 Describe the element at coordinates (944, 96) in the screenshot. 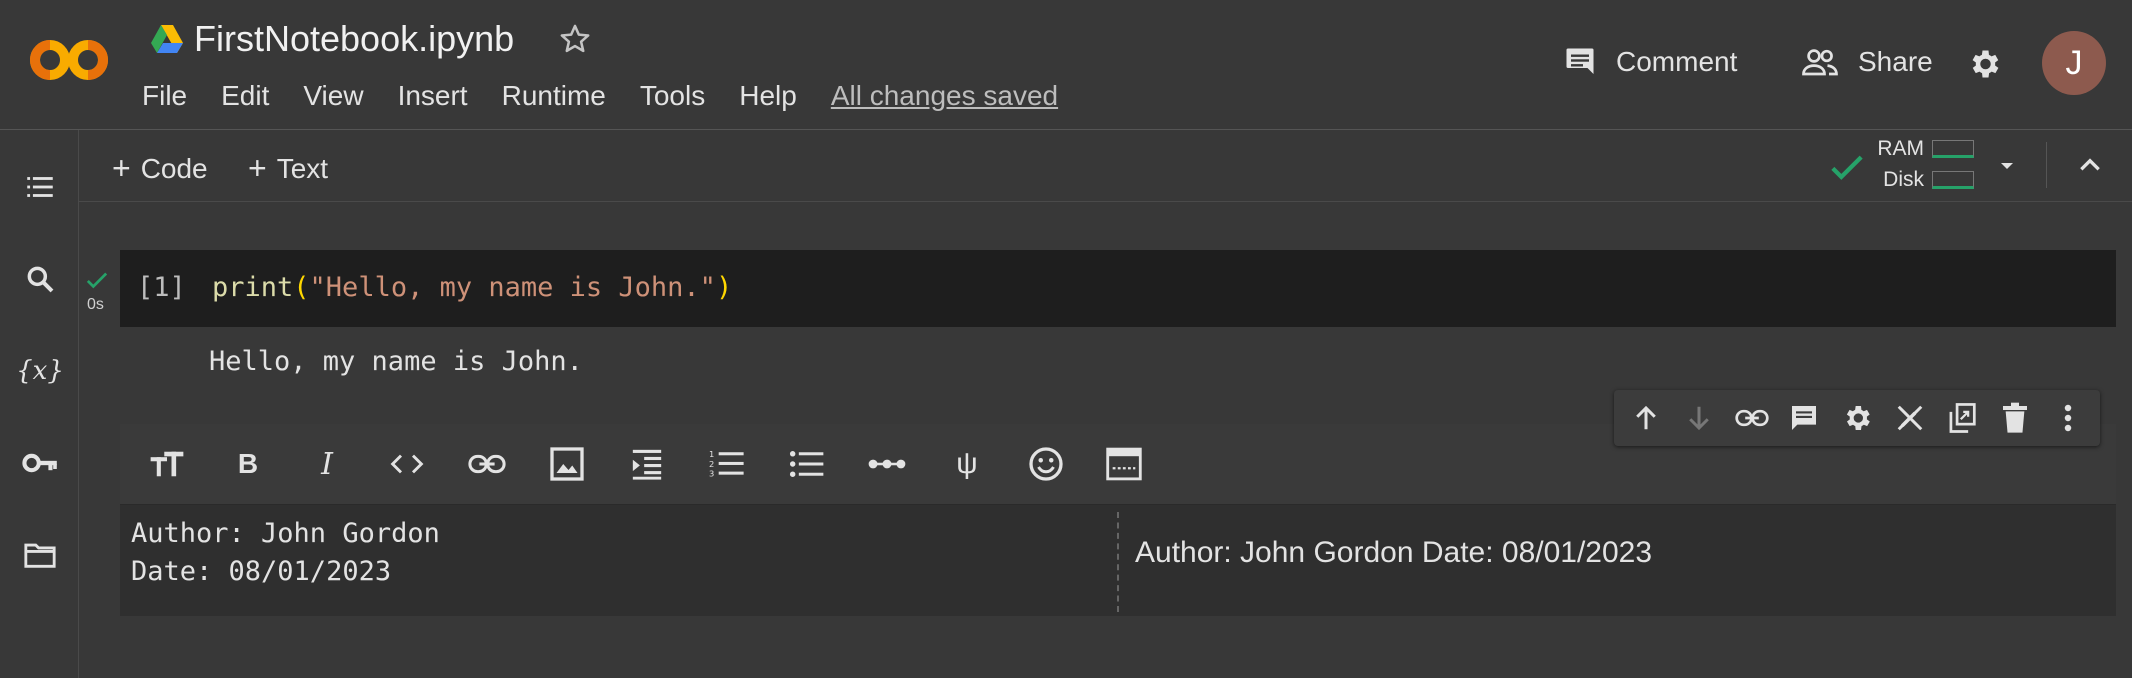

I see `save-status-link: All changes saved` at that location.